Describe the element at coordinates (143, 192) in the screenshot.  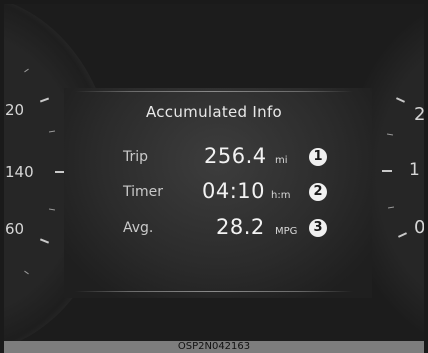
I see `timer-label: Timer` at that location.